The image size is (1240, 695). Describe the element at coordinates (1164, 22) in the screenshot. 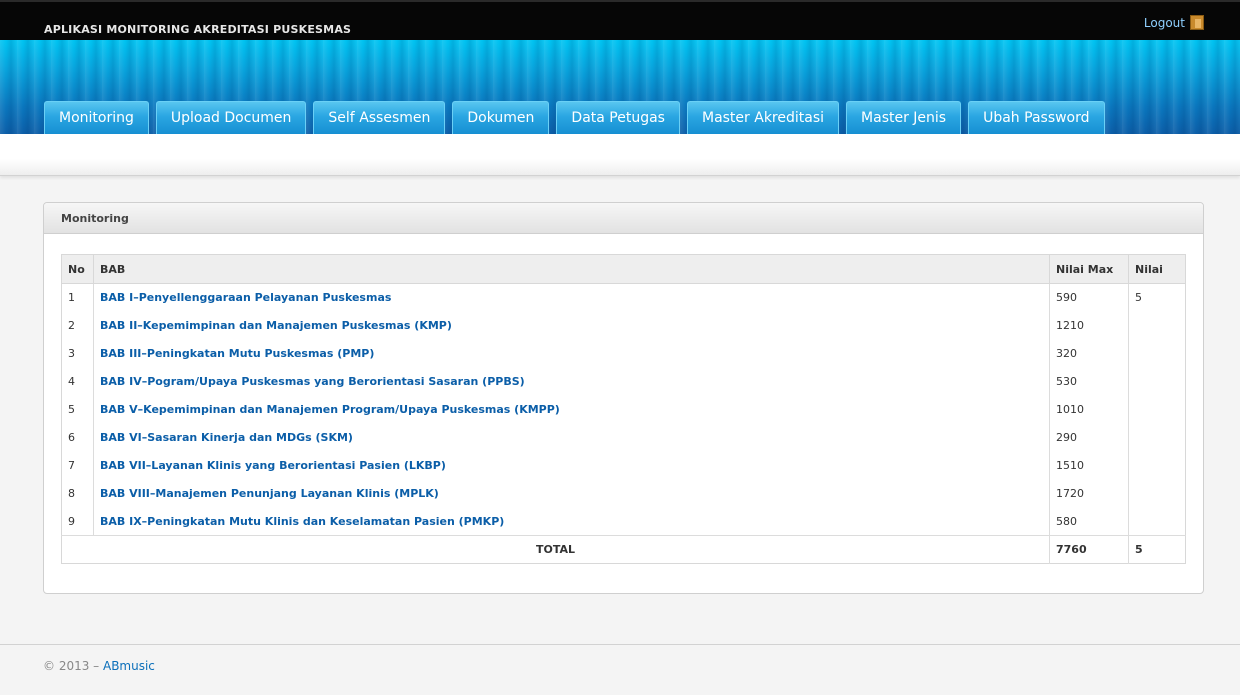

I see `logout-label: Logout` at that location.